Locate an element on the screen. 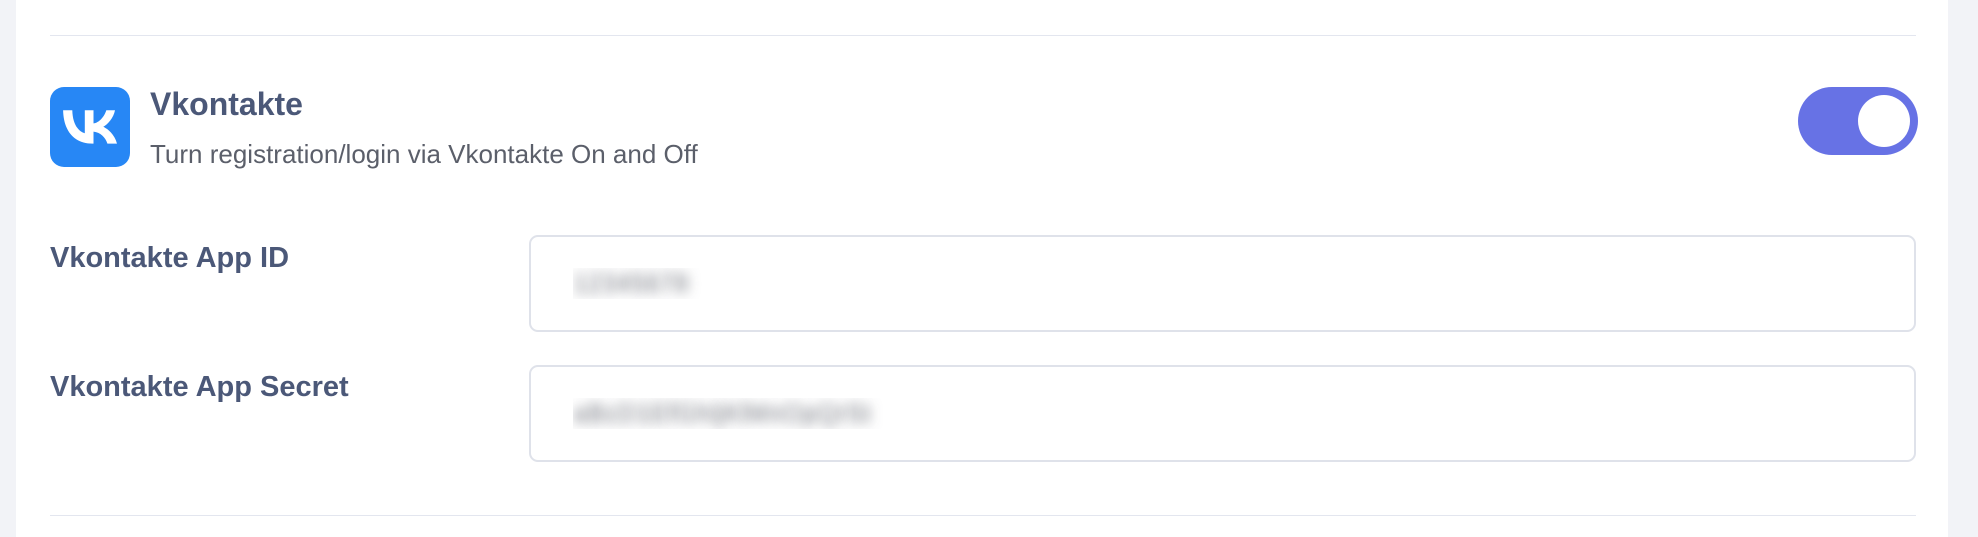  section-divider-bottom is located at coordinates (983, 515).